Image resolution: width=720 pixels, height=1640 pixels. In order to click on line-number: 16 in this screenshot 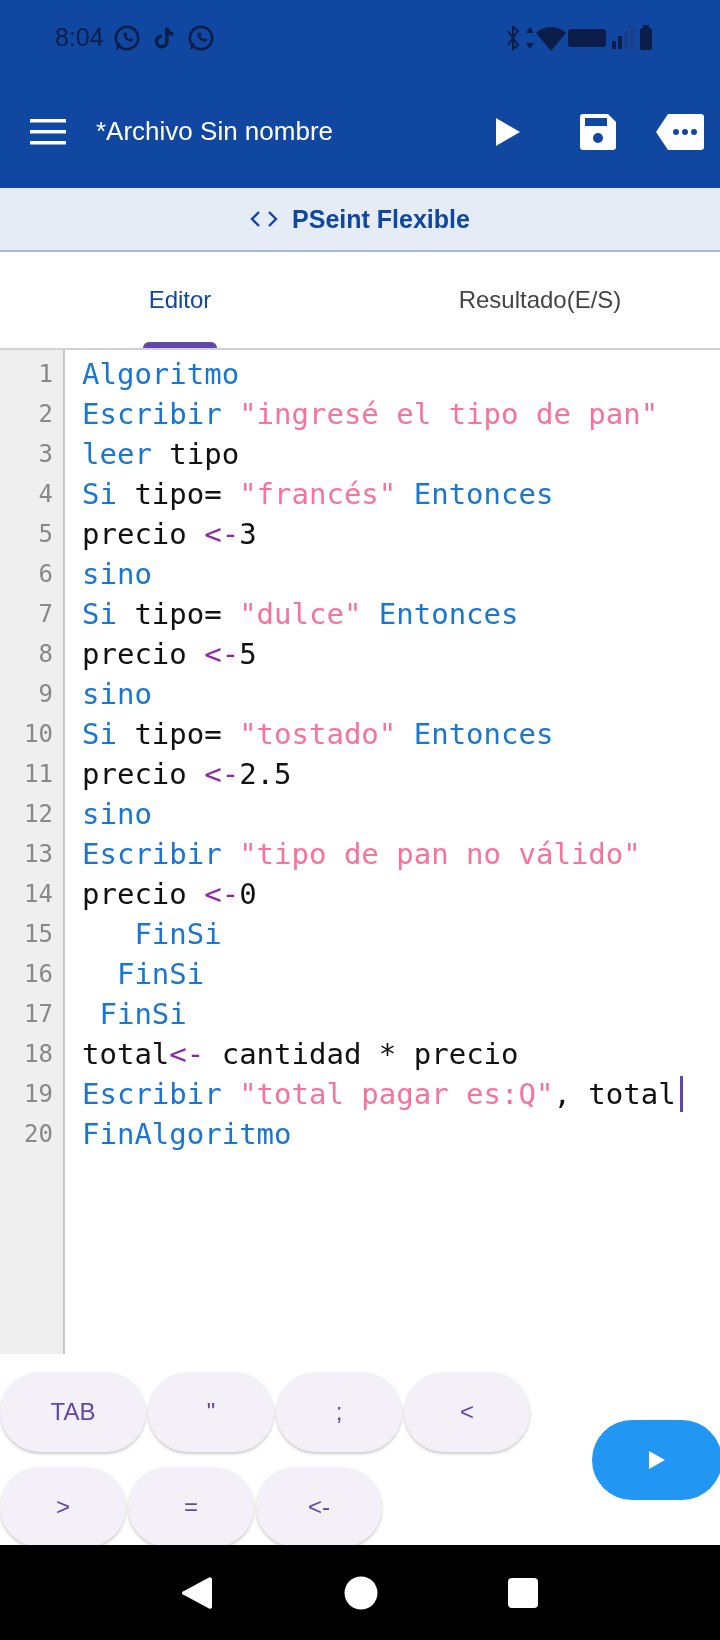, I will do `click(38, 974)`.